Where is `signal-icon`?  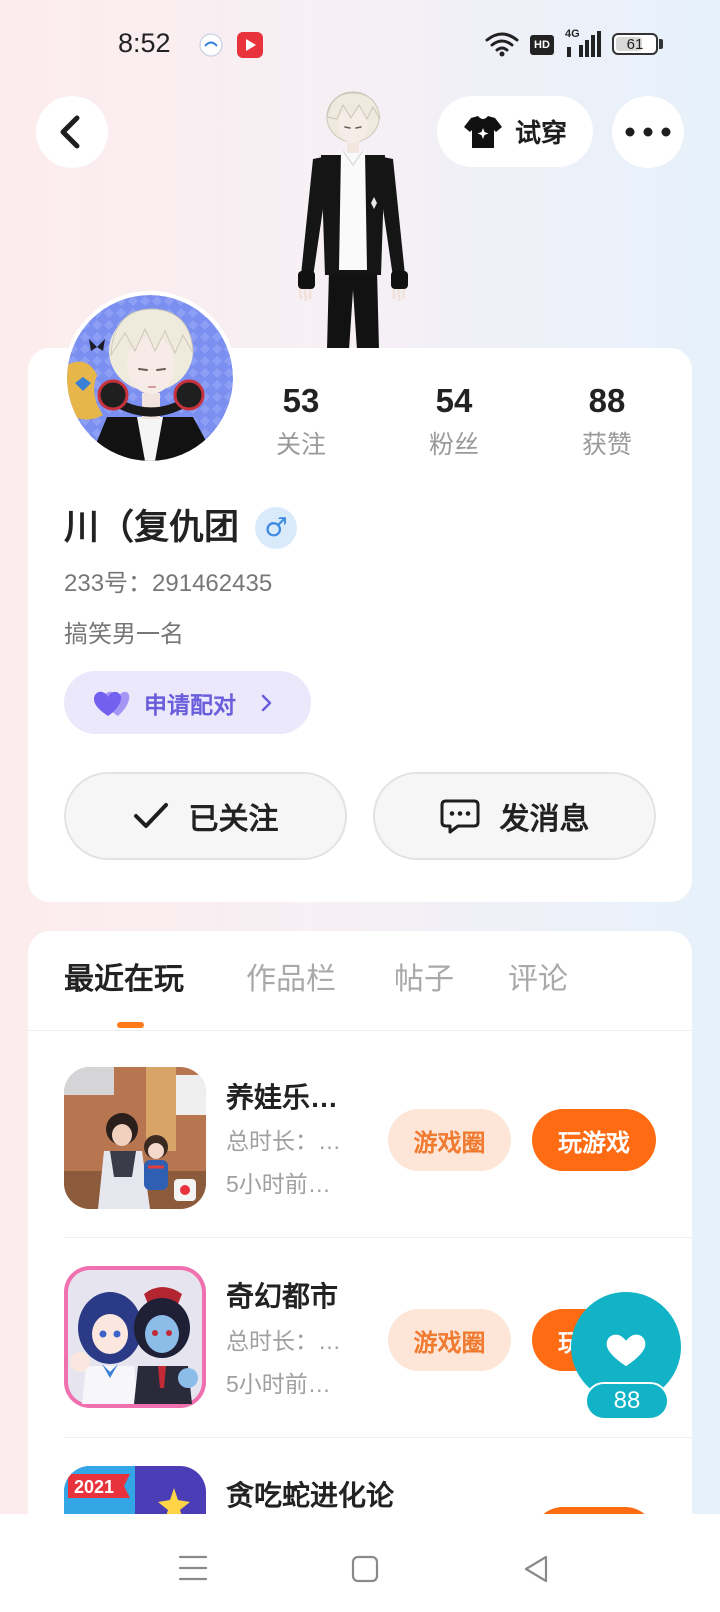 signal-icon is located at coordinates (584, 44).